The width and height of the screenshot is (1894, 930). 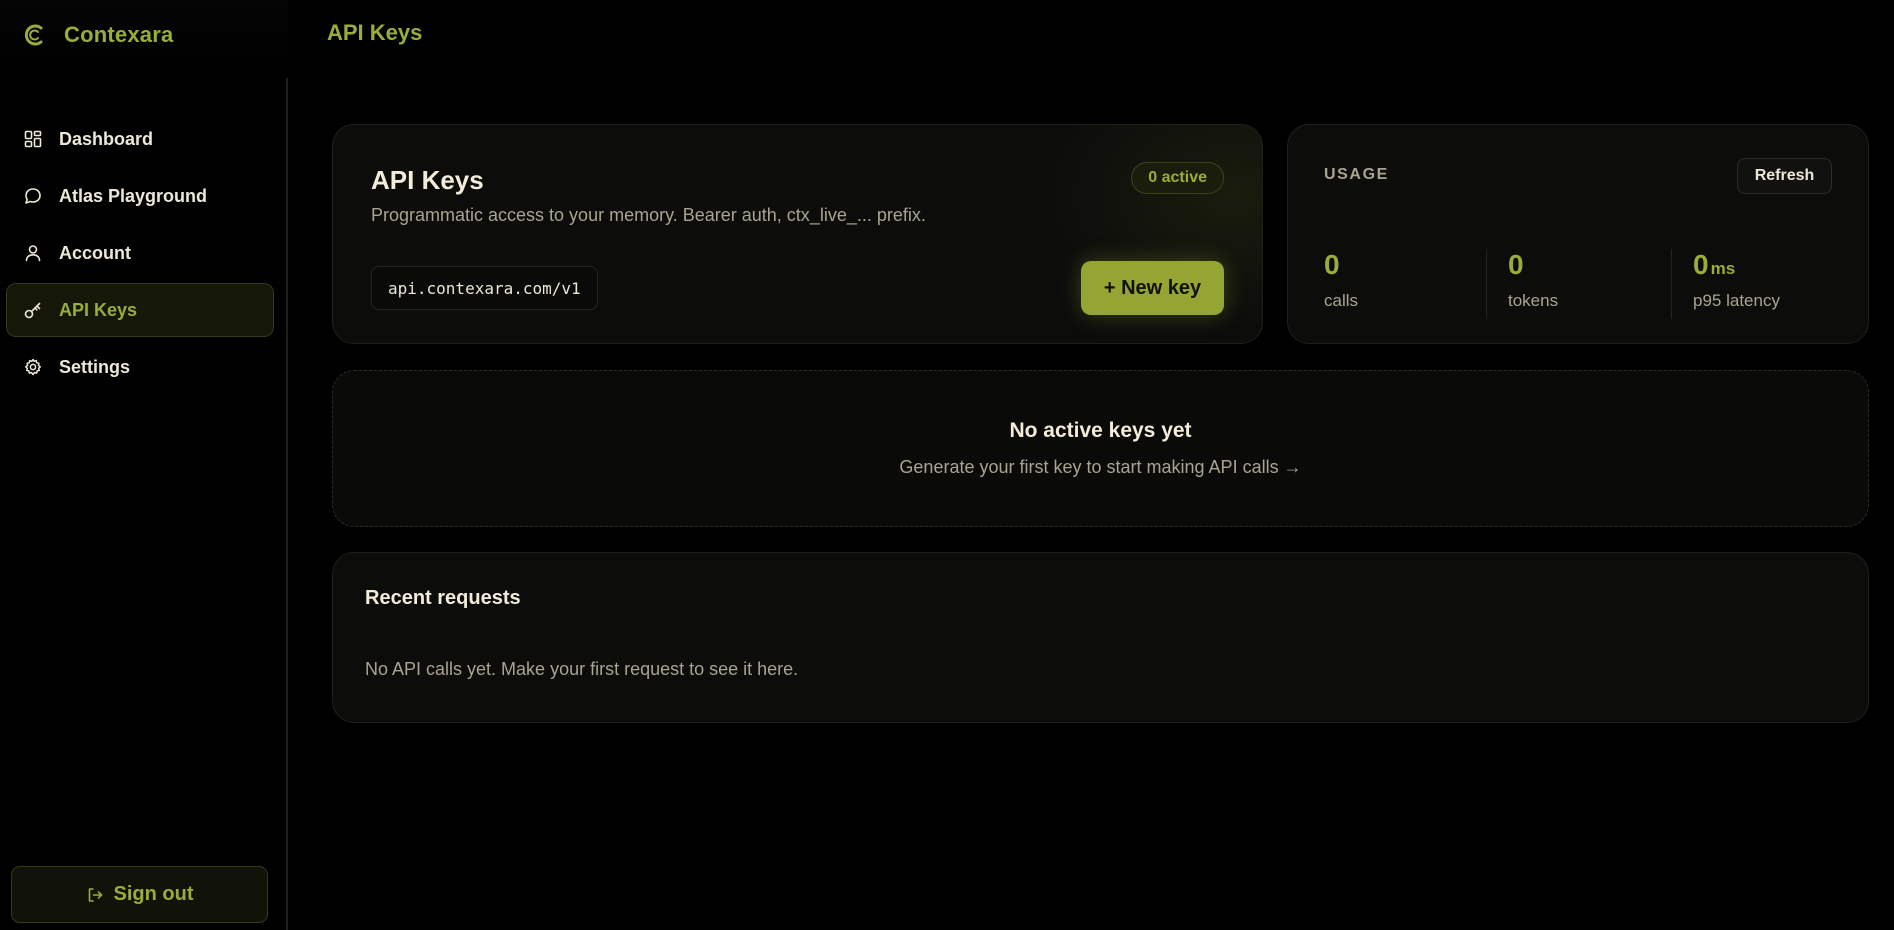 I want to click on sign-out-label: Sign out, so click(x=153, y=894).